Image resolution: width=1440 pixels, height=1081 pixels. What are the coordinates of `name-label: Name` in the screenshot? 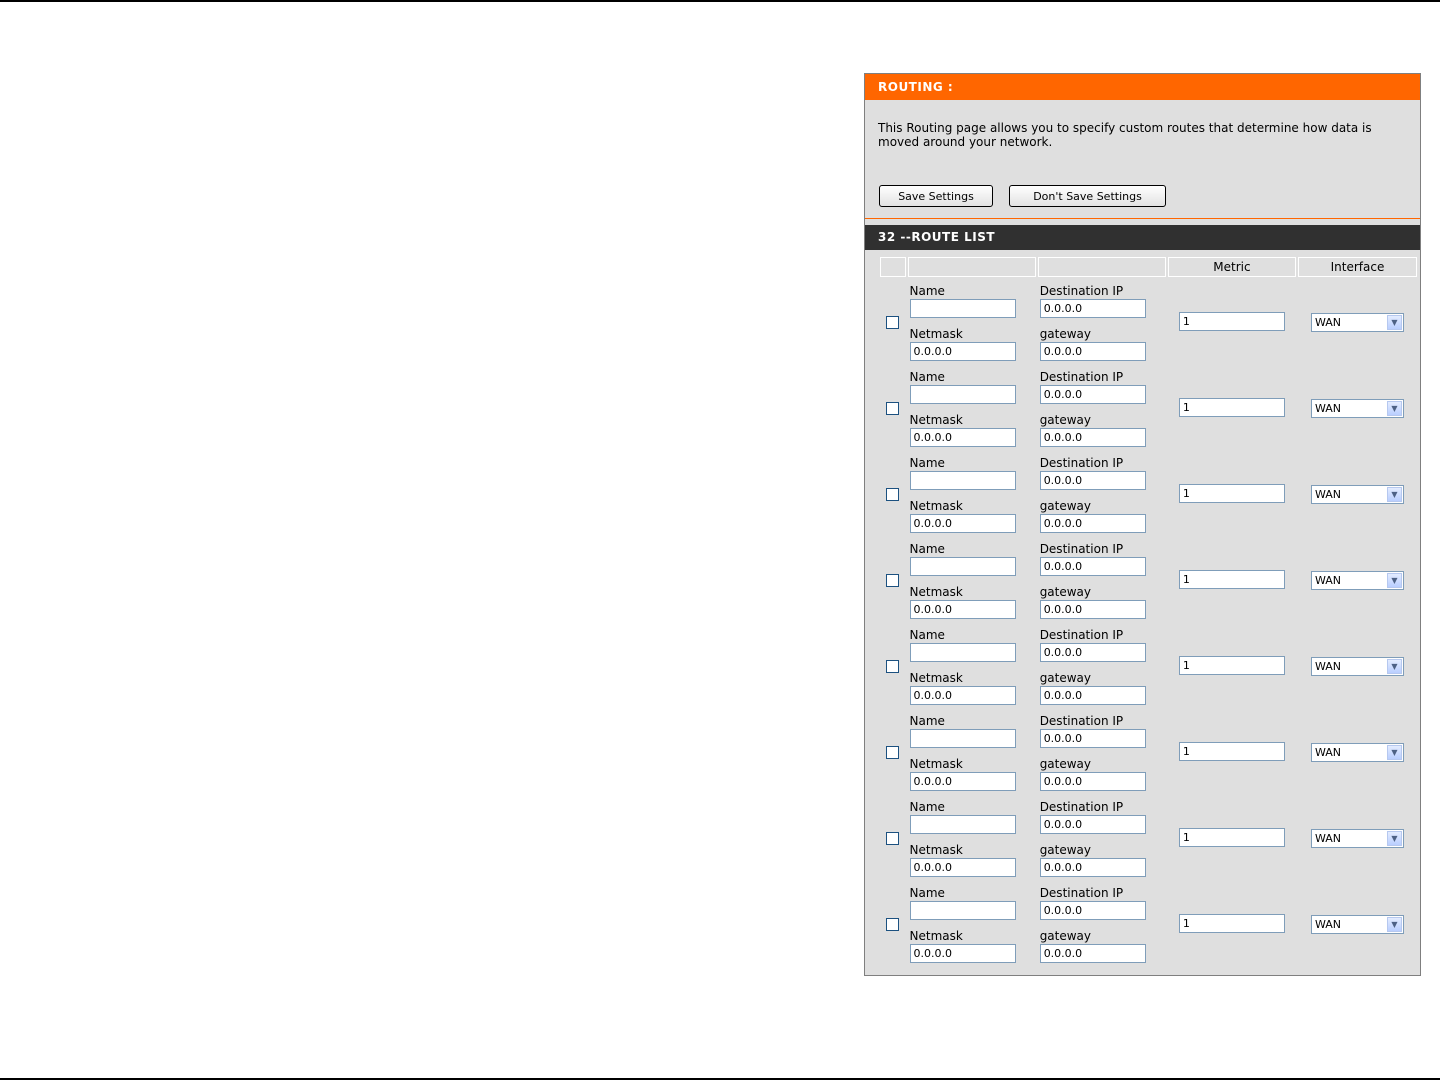 It's located at (927, 290).